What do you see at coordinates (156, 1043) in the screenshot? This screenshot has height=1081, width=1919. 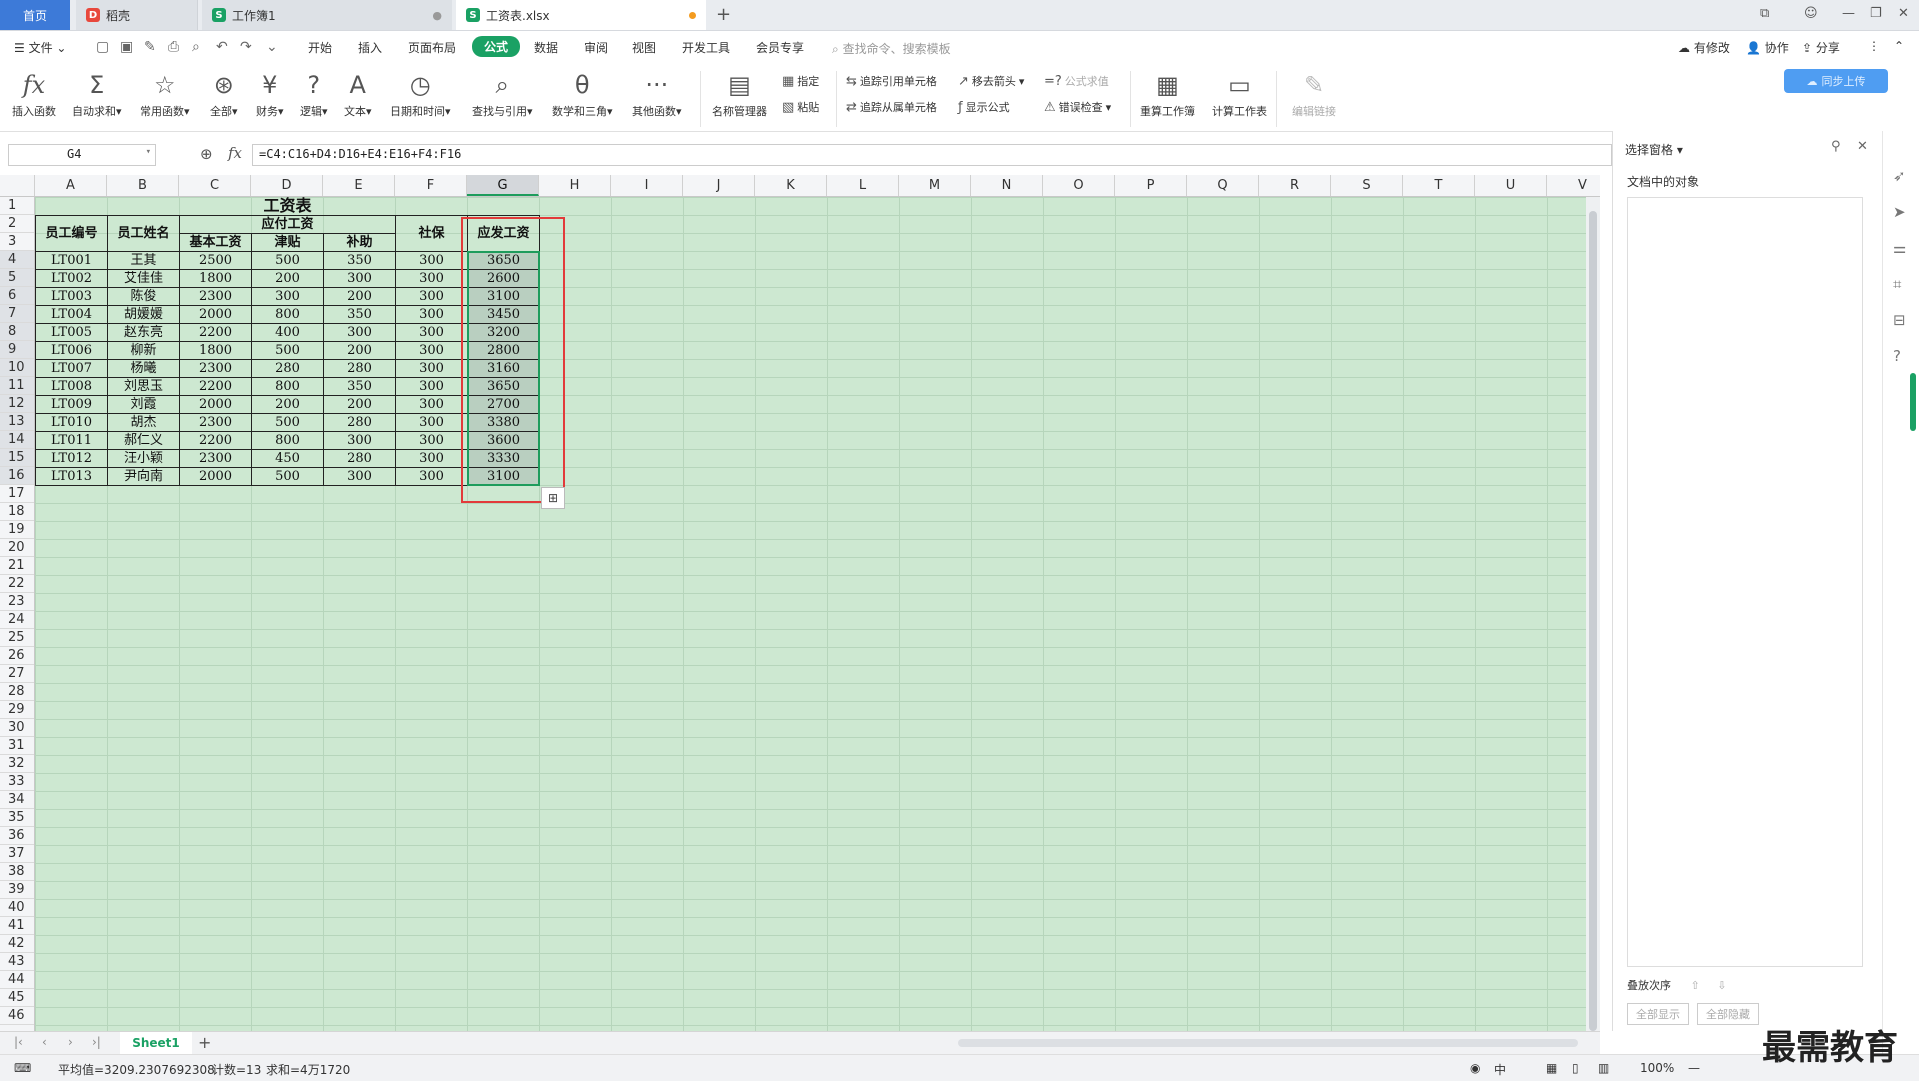 I see `sheet-tab-sheet1: Sheet1` at bounding box center [156, 1043].